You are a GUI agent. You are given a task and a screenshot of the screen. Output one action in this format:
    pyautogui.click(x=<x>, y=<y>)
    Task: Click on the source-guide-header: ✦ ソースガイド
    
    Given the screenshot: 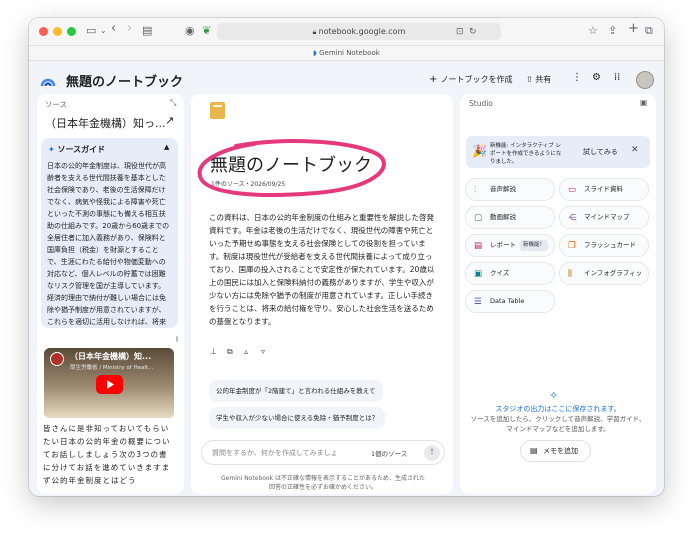 What is the action you would take?
    pyautogui.click(x=76, y=149)
    